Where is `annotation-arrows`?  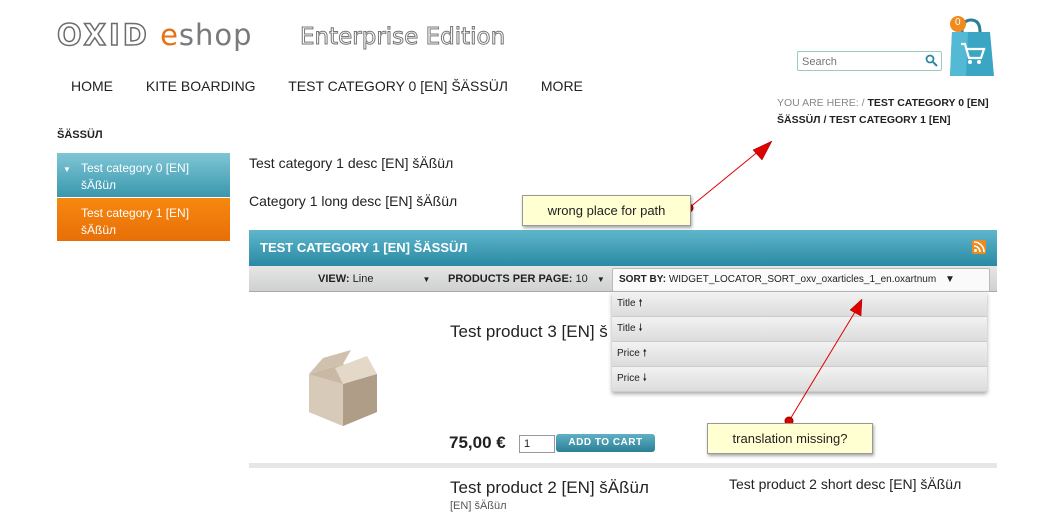 annotation-arrows is located at coordinates (773, 283).